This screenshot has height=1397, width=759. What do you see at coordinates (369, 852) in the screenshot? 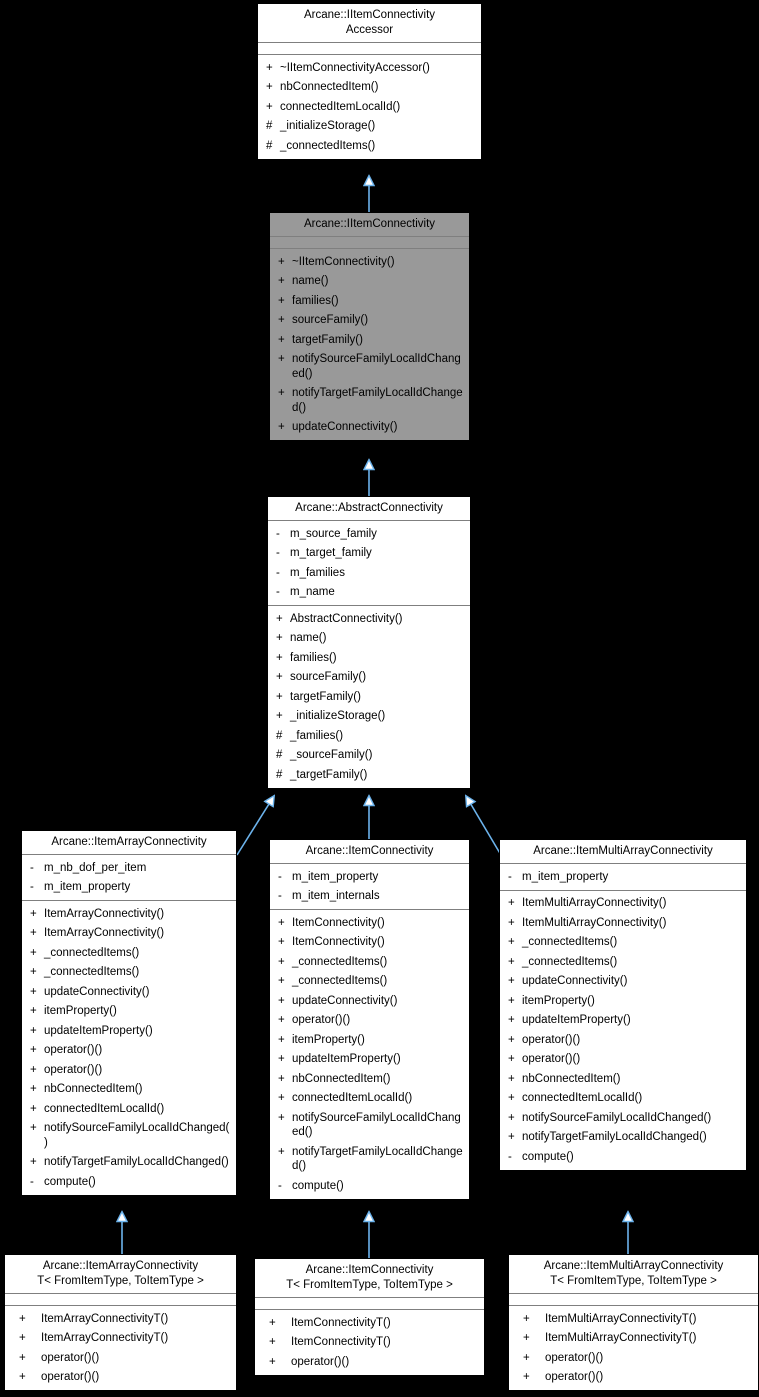
I see `class-title: Arcane::ItemConnectivity` at bounding box center [369, 852].